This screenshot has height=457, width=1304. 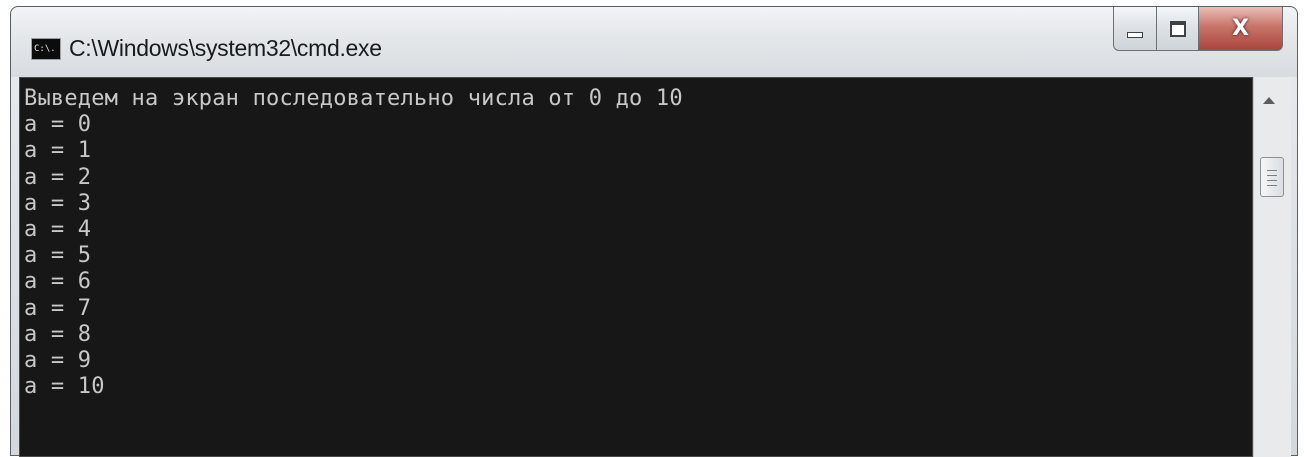 What do you see at coordinates (58, 125) in the screenshot?
I see `console-line: a = 0` at bounding box center [58, 125].